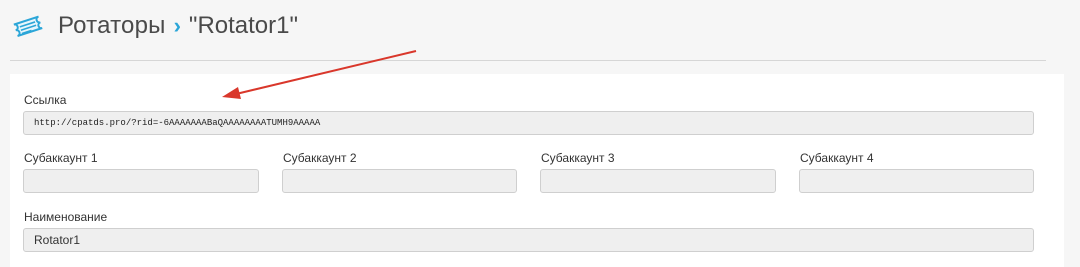 This screenshot has height=267, width=1080. What do you see at coordinates (66, 217) in the screenshot?
I see `name-label: Наименование` at bounding box center [66, 217].